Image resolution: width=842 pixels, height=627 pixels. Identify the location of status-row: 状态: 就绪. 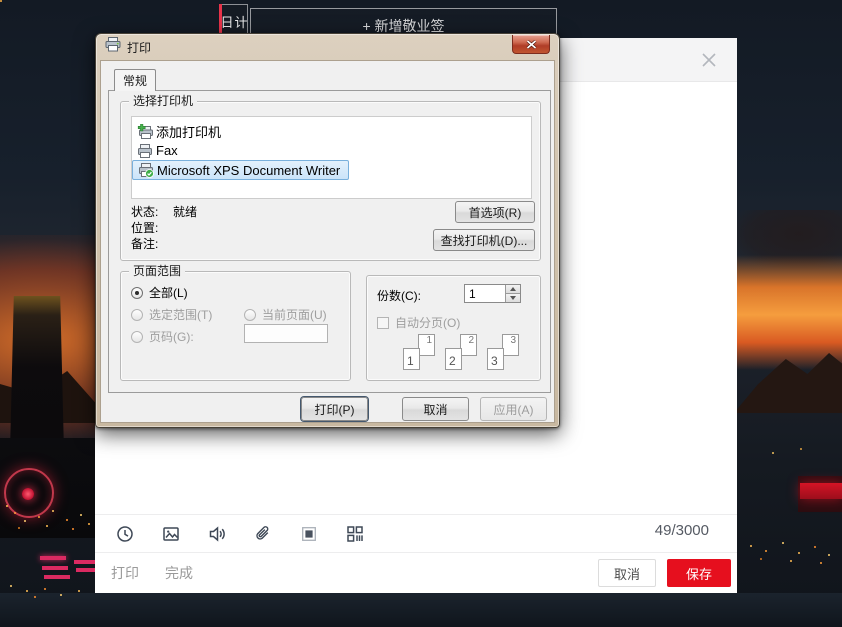
(164, 211).